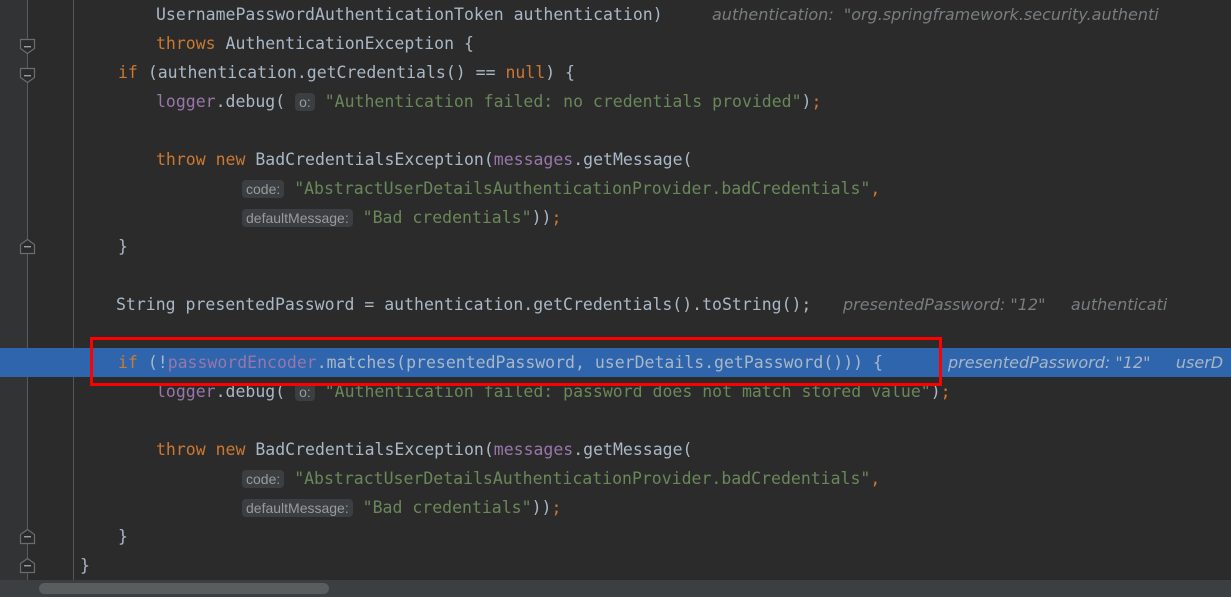 This screenshot has height=597, width=1231. I want to click on code-token-field: passwordEncoder, so click(242, 362).